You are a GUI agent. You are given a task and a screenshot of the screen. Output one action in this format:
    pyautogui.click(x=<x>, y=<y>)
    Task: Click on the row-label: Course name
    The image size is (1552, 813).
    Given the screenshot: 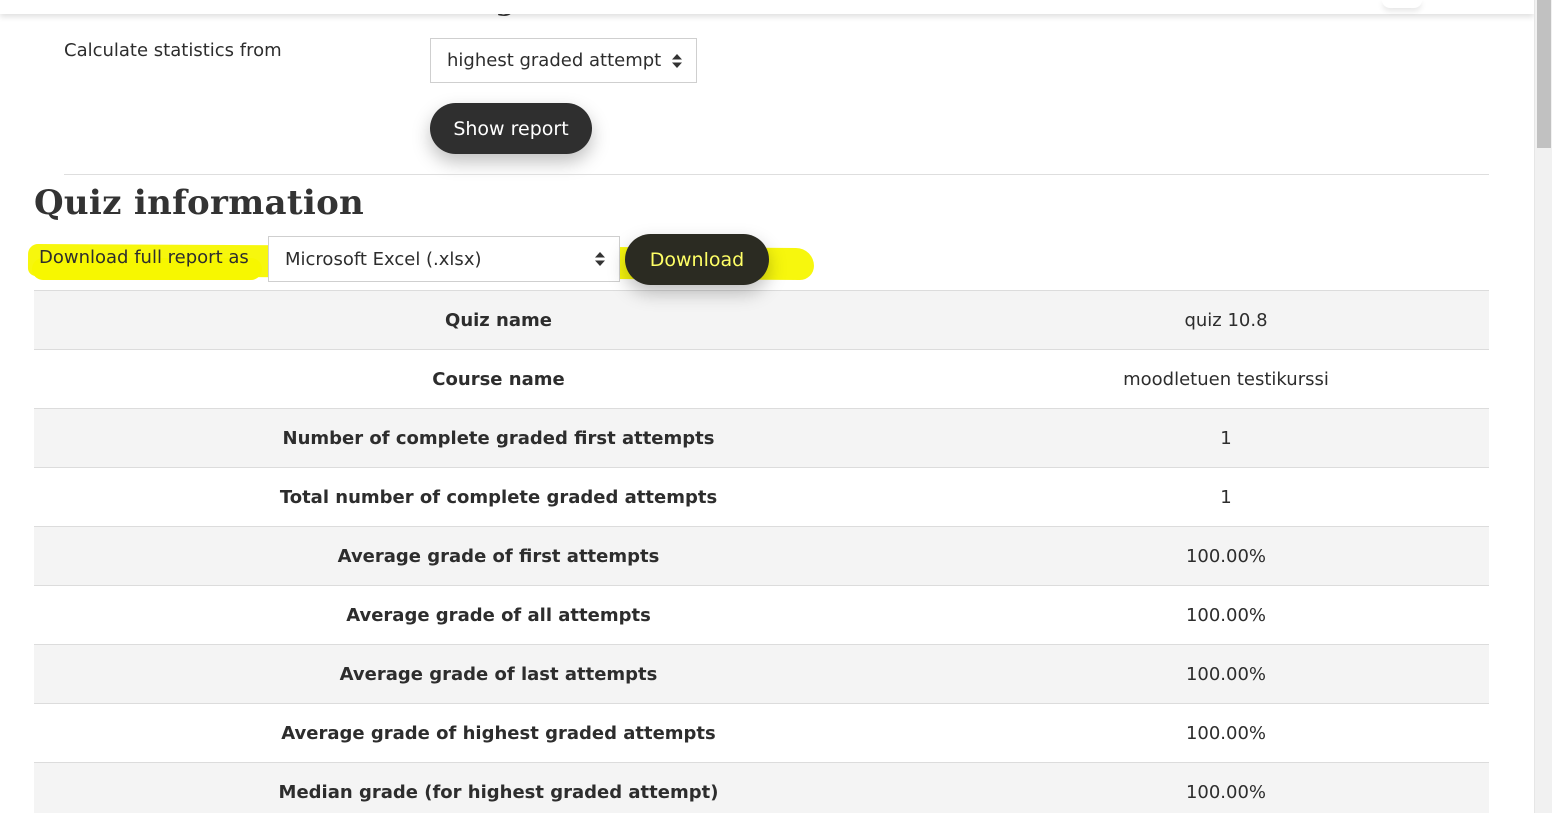 What is the action you would take?
    pyautogui.click(x=498, y=379)
    